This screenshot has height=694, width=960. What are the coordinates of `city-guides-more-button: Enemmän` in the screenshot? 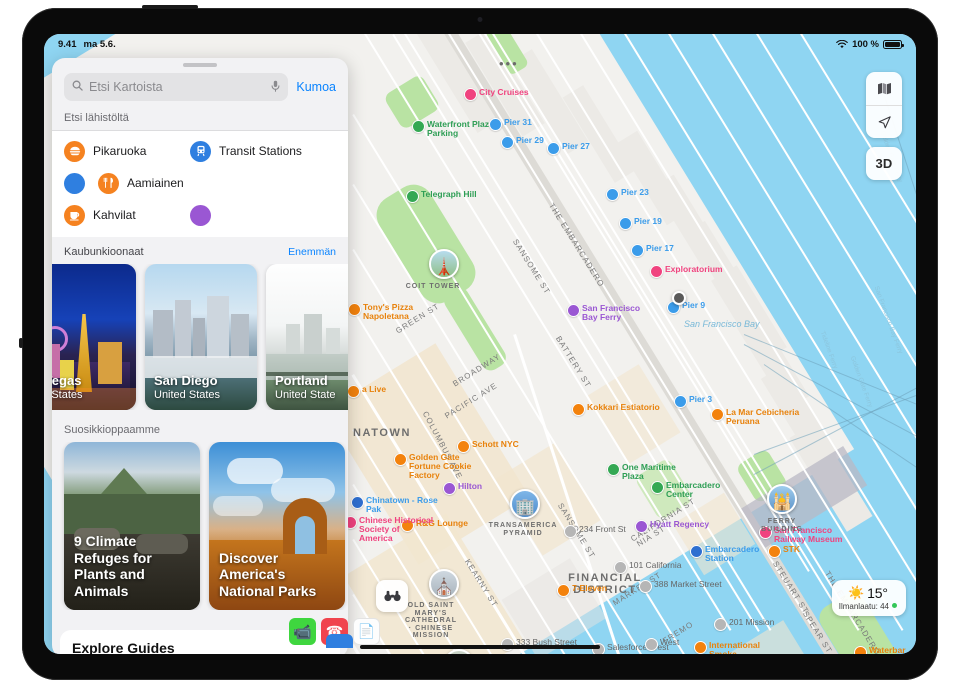 It's located at (312, 252).